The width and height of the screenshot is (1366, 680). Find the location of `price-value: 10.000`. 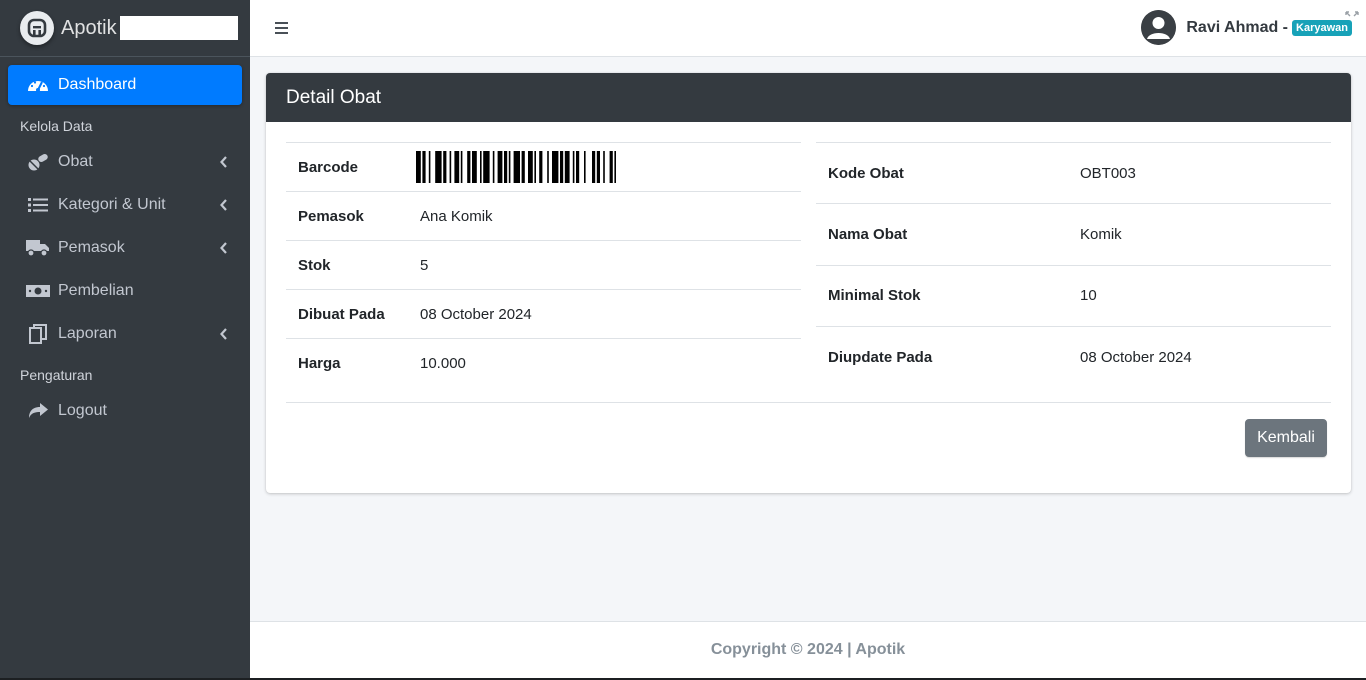

price-value: 10.000 is located at coordinates (604, 363).